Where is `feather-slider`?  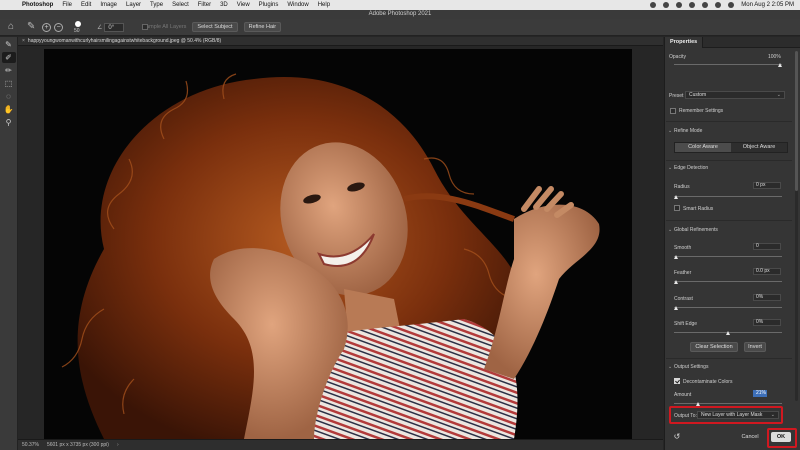
feather-slider is located at coordinates (728, 282).